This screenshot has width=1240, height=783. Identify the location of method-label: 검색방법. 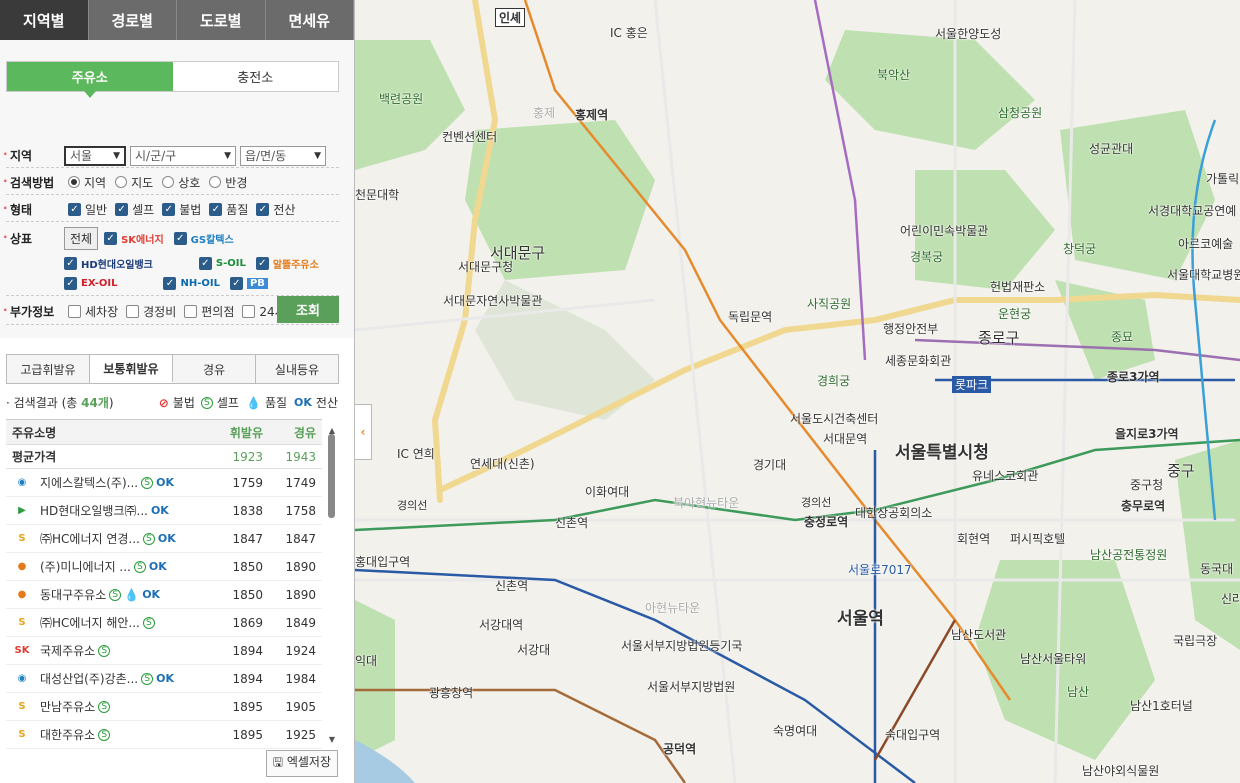
(33, 182).